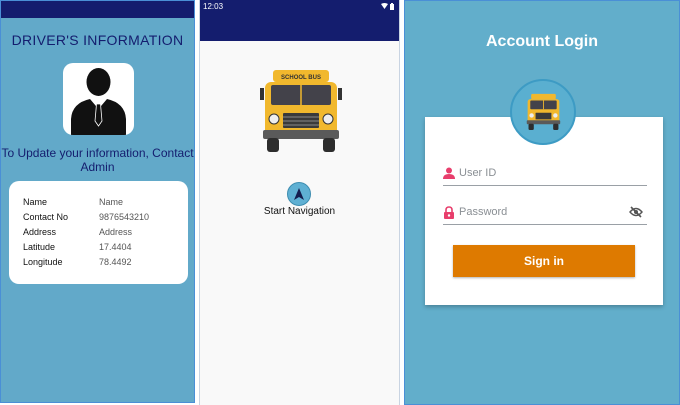 Image resolution: width=680 pixels, height=405 pixels. I want to click on app-logo, so click(543, 112).